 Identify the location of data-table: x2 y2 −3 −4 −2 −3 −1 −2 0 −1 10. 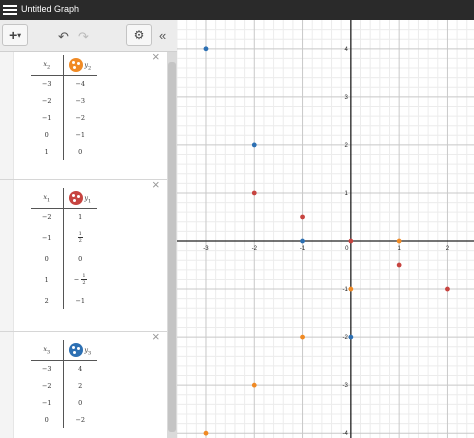
(64, 107).